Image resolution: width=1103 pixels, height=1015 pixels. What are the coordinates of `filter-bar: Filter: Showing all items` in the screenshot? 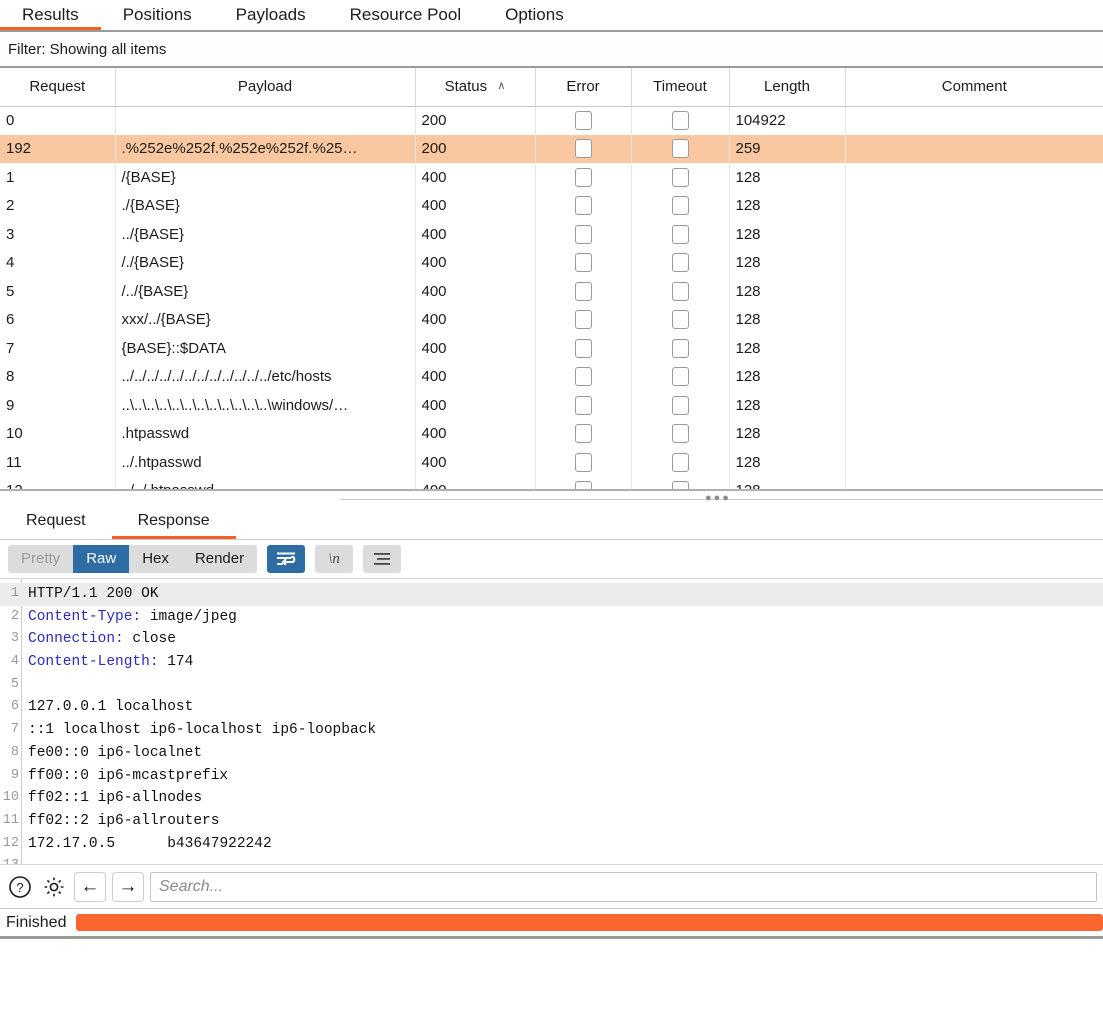 It's located at (551, 49).